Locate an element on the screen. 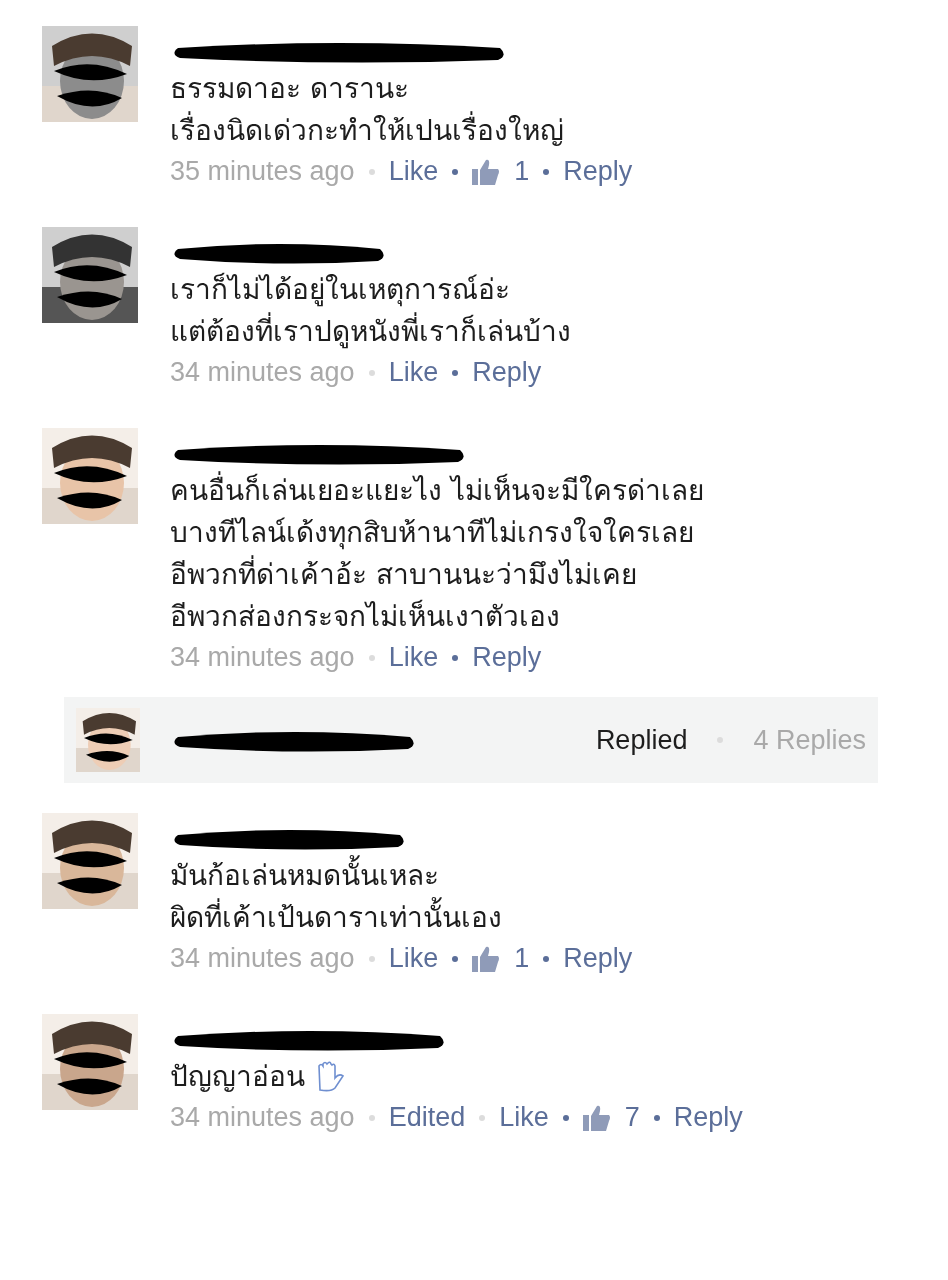 The image size is (948, 1280). reply-count: 4 Replies is located at coordinates (809, 740).